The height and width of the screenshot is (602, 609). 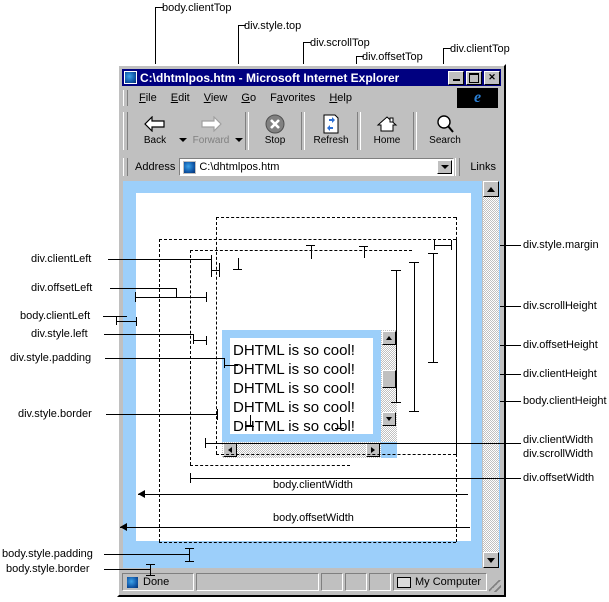 I want to click on inner-scroll-down-button, so click(x=389, y=419).